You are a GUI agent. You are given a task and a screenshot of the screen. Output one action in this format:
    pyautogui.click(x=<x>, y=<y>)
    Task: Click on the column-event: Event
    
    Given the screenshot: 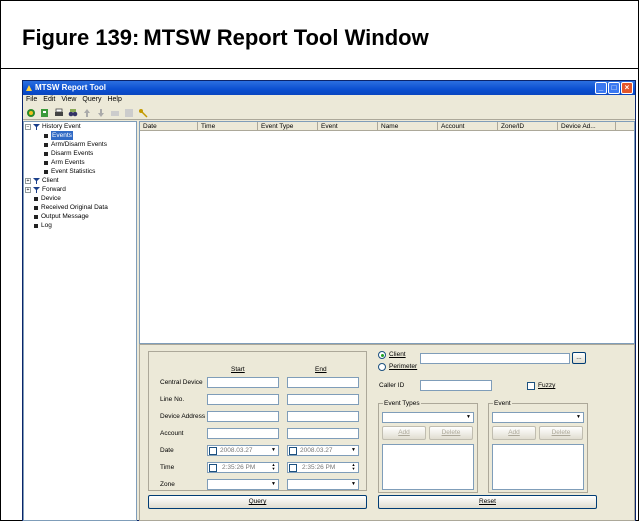 What is the action you would take?
    pyautogui.click(x=348, y=126)
    